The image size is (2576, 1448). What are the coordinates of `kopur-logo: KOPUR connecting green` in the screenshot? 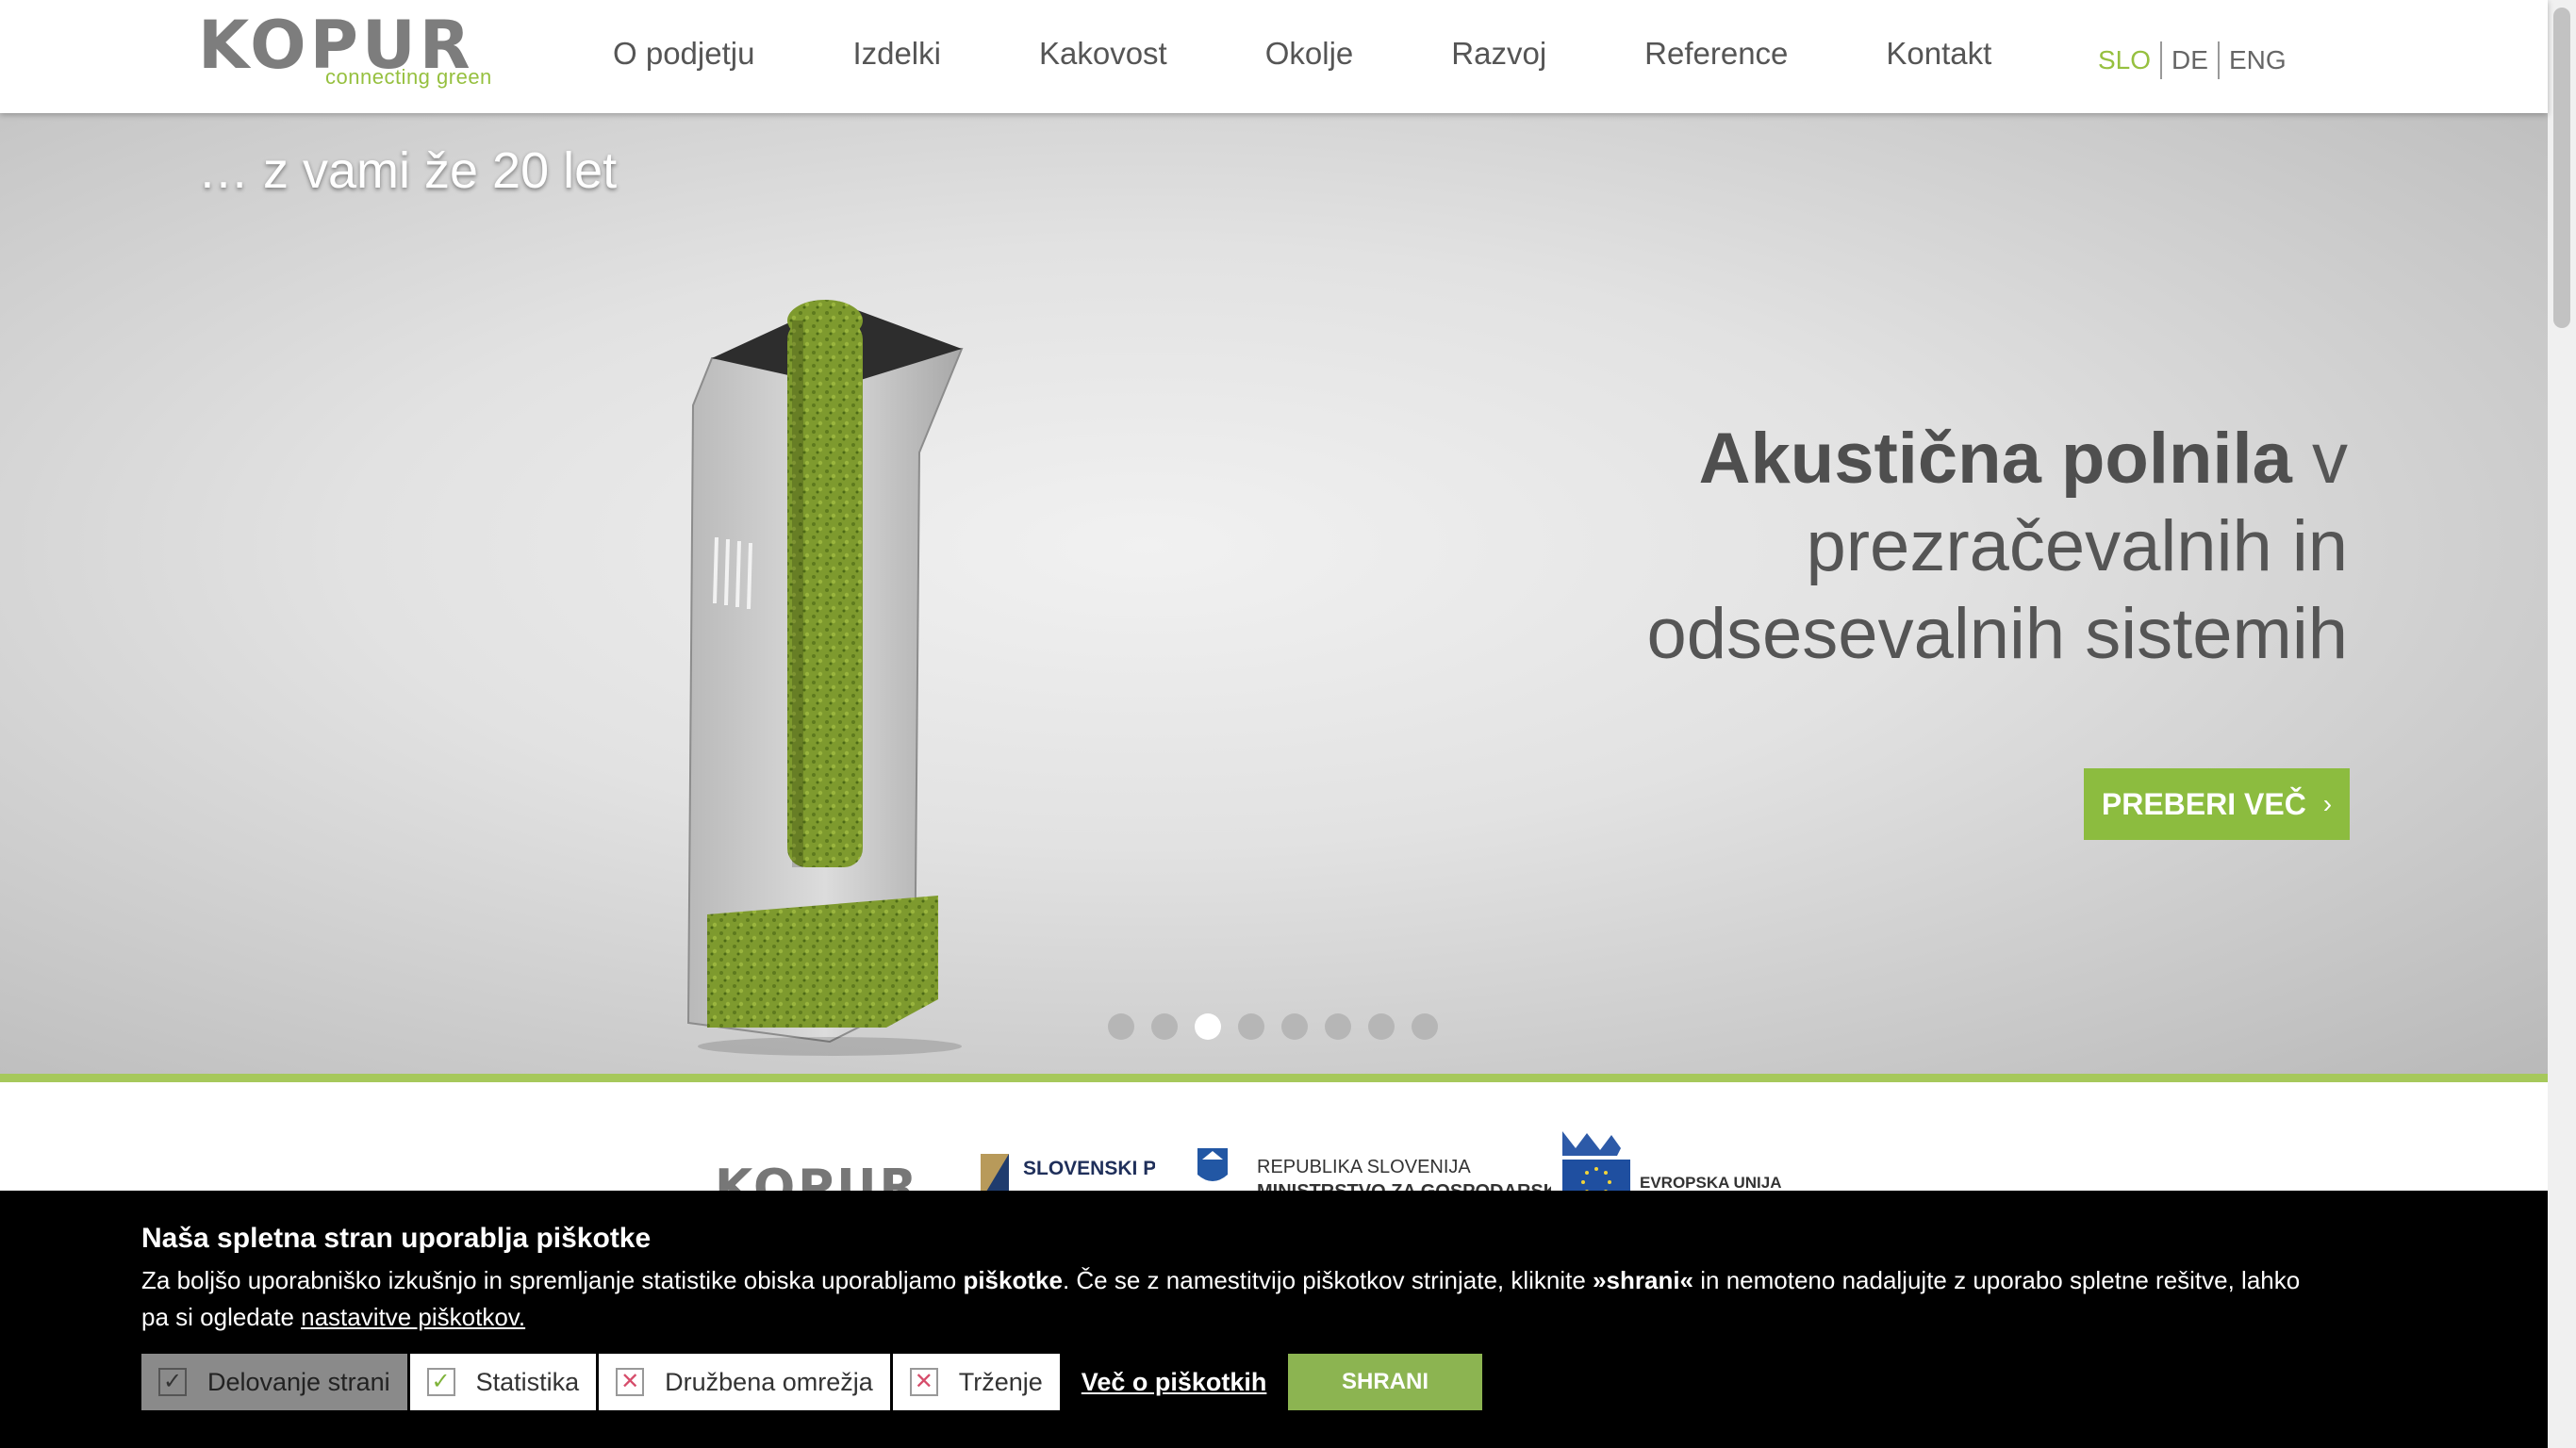 It's located at (353, 51).